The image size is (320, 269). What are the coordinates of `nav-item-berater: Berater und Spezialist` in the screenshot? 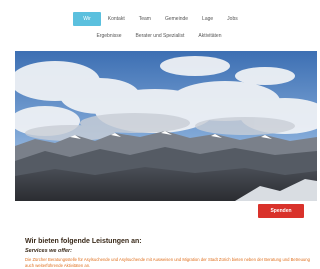 It's located at (160, 36).